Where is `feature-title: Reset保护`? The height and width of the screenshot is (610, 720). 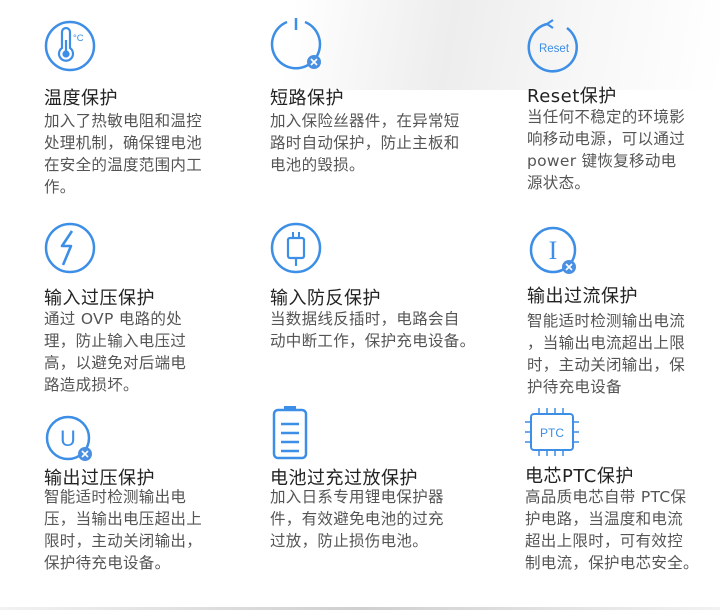
feature-title: Reset保护 is located at coordinates (572, 96).